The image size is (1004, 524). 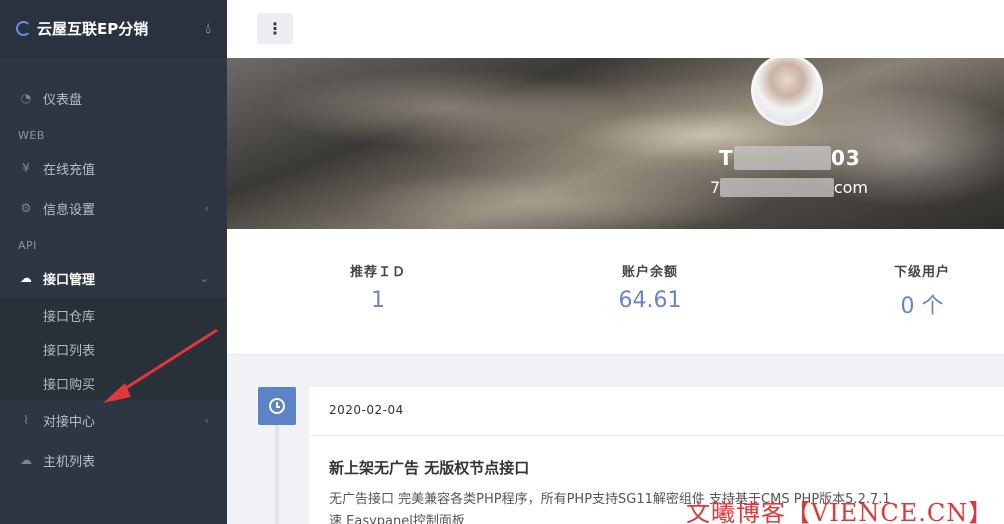 I want to click on sidebar-item-label: 信息设置, so click(x=69, y=210).